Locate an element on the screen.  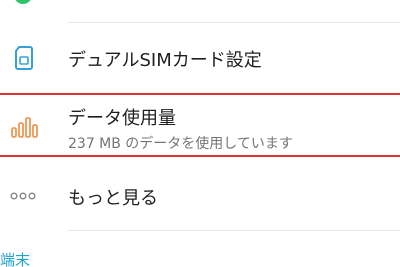
settings-item-more: もっと見る is located at coordinates (200, 196).